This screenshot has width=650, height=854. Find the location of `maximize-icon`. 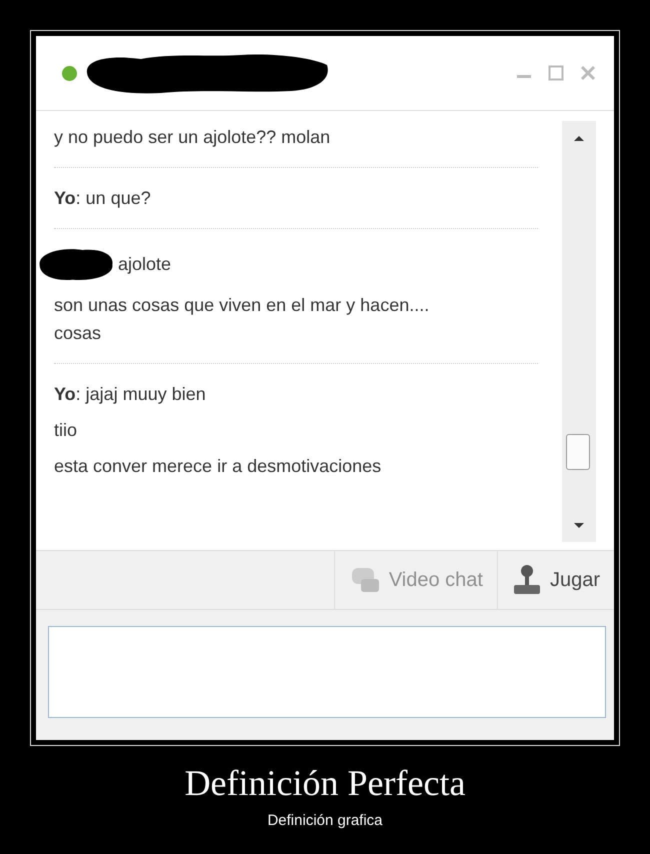

maximize-icon is located at coordinates (556, 73).